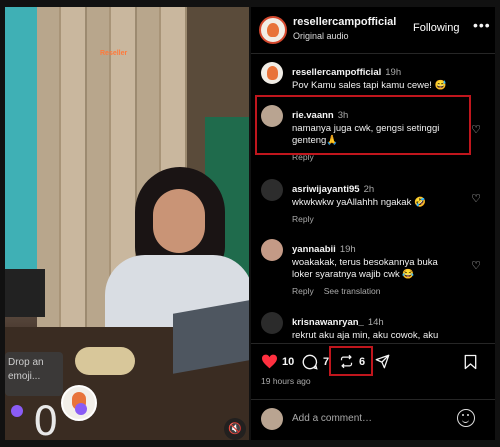  I want to click on comment-username: yannaabii, so click(314, 249).